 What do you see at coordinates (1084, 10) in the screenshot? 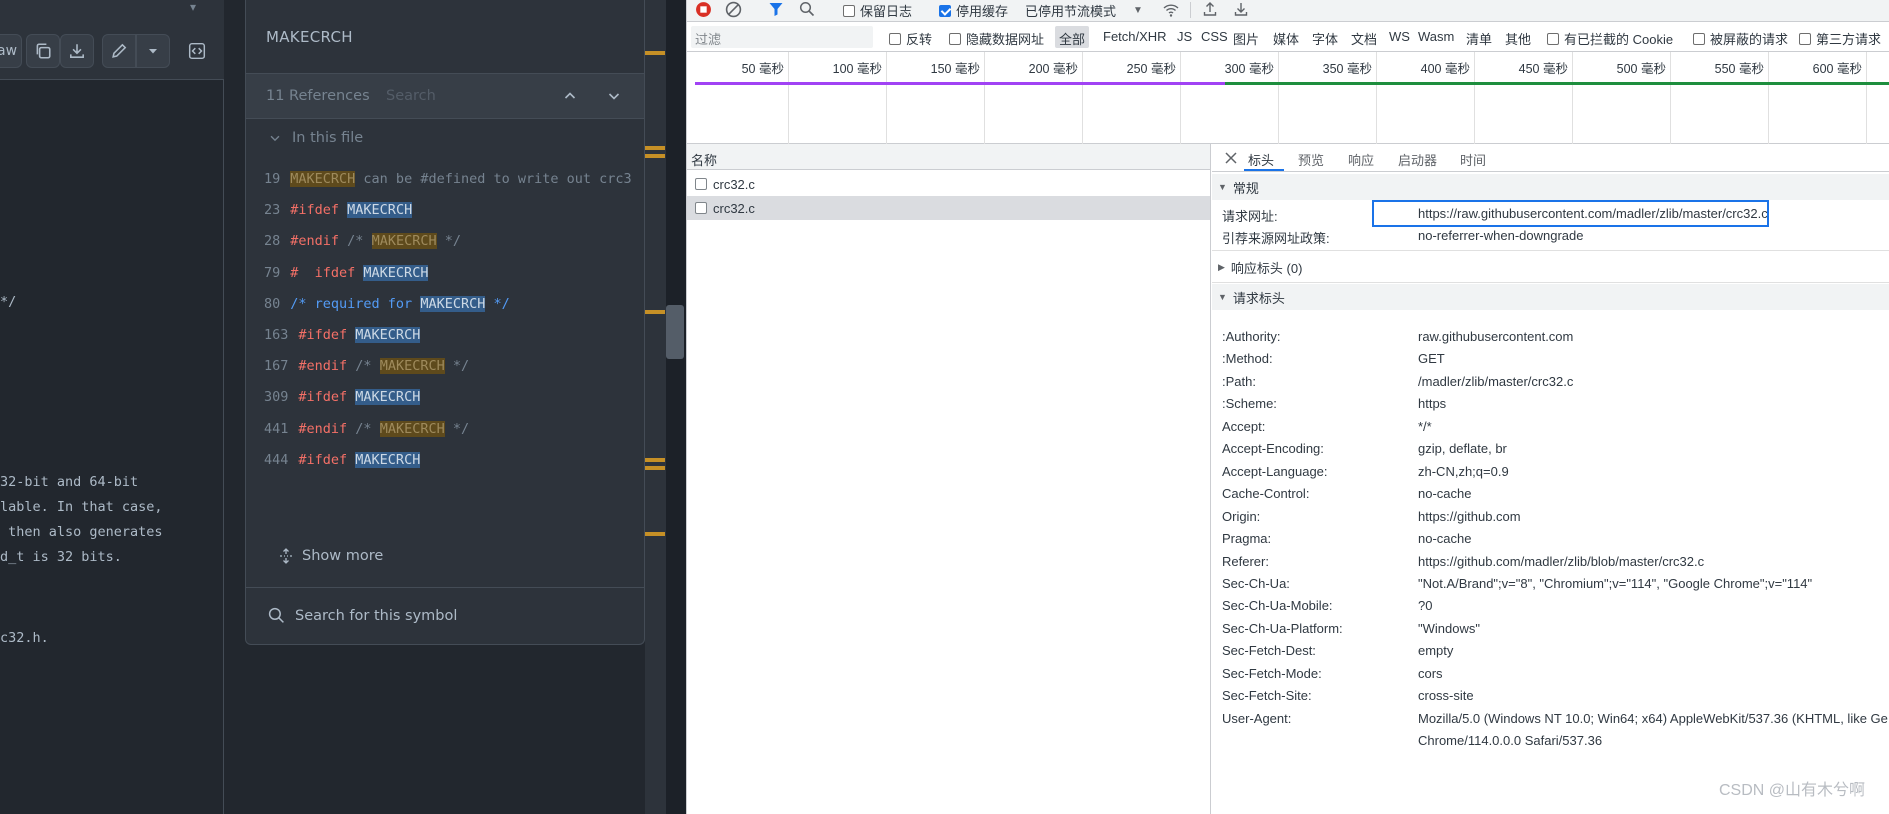
I see `throttle-select: 已停用节流模式 ▼` at bounding box center [1084, 10].